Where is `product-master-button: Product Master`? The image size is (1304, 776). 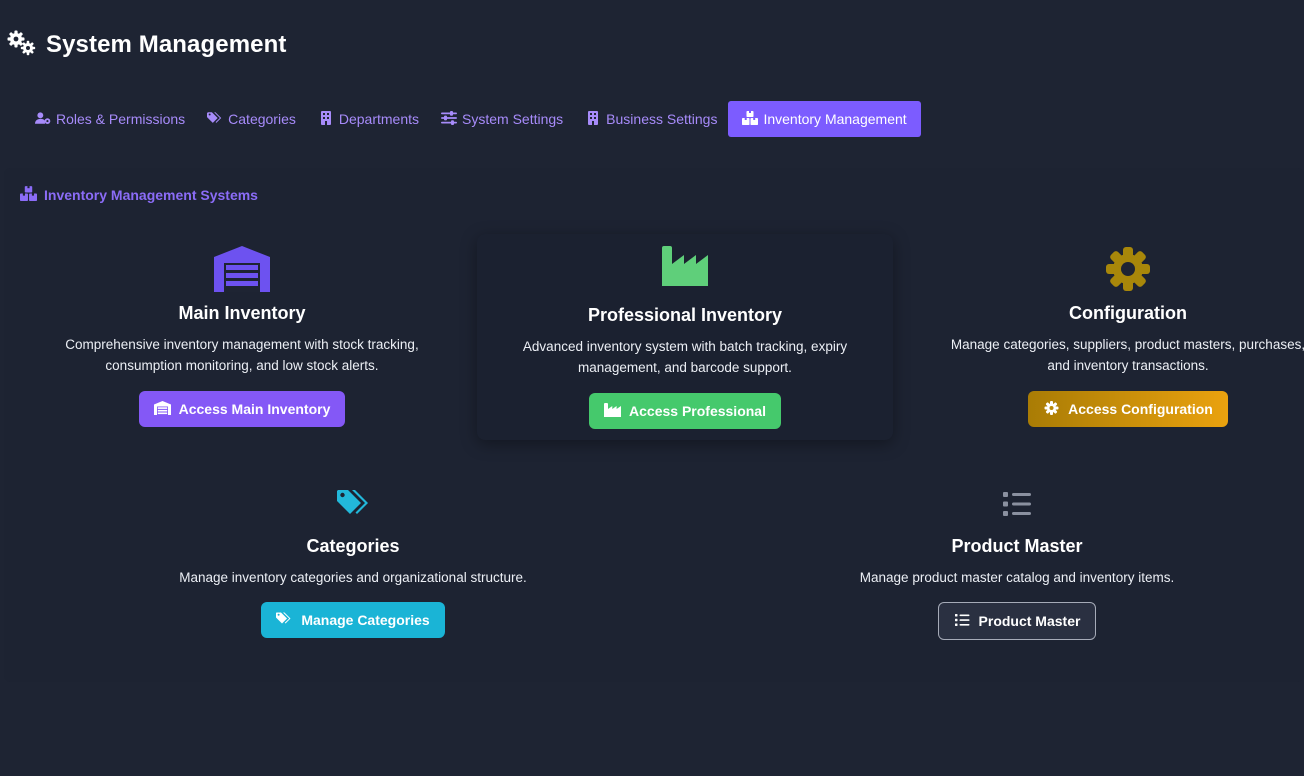 product-master-button: Product Master is located at coordinates (1017, 621).